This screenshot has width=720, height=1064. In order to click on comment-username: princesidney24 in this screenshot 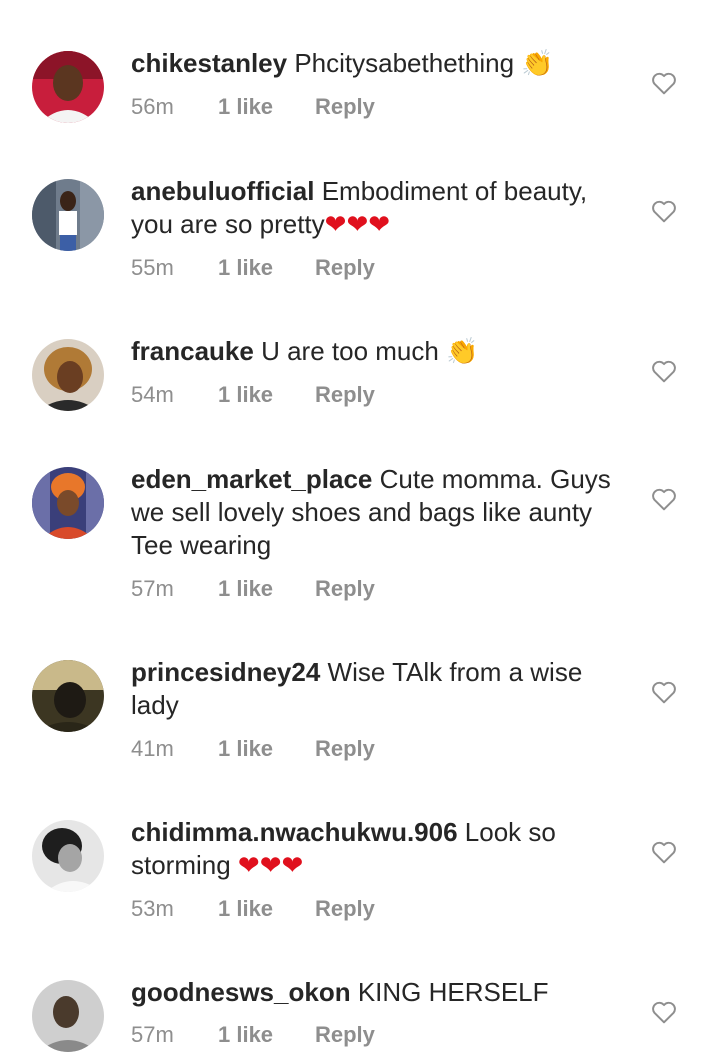, I will do `click(225, 672)`.